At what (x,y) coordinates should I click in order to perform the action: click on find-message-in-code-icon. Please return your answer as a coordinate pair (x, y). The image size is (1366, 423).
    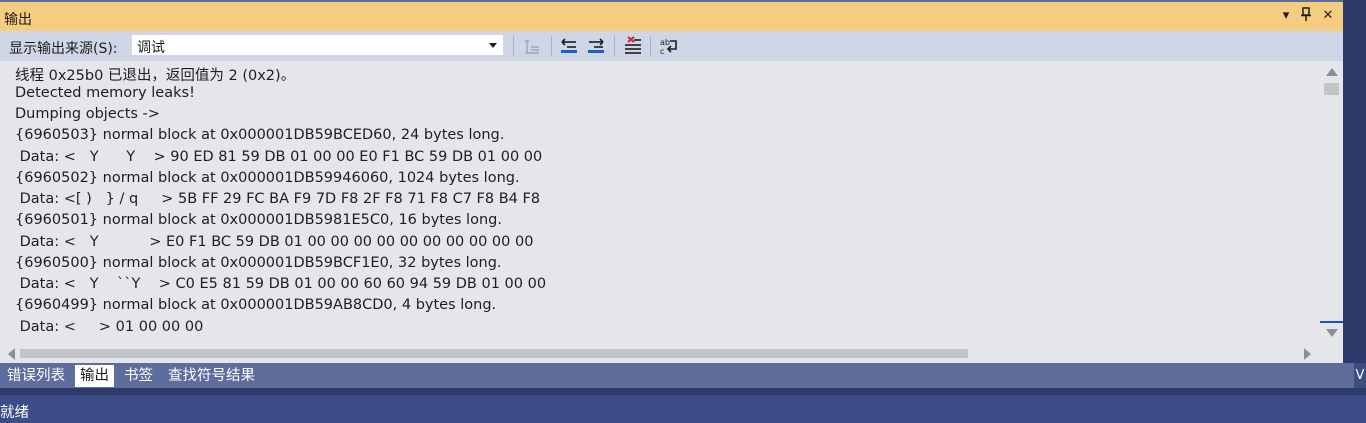
    Looking at the image, I should click on (532, 46).